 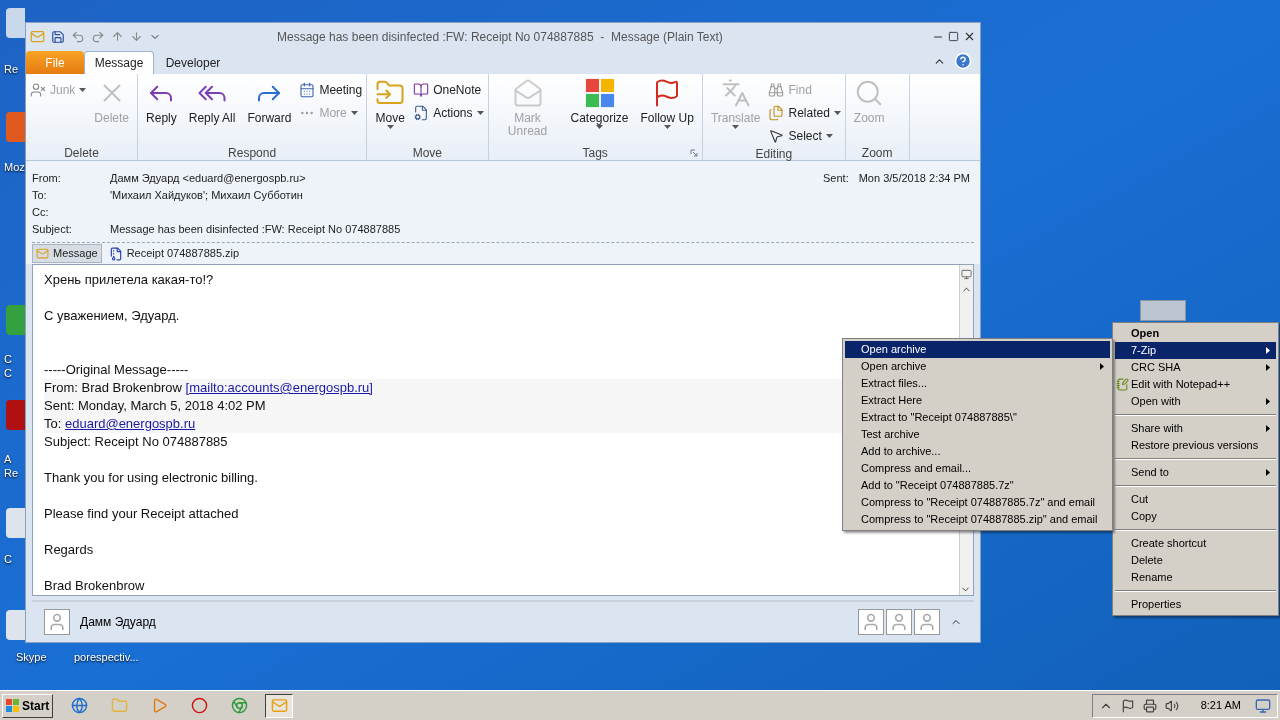 I want to click on menu-item: CRC SHA, so click(x=1195, y=367).